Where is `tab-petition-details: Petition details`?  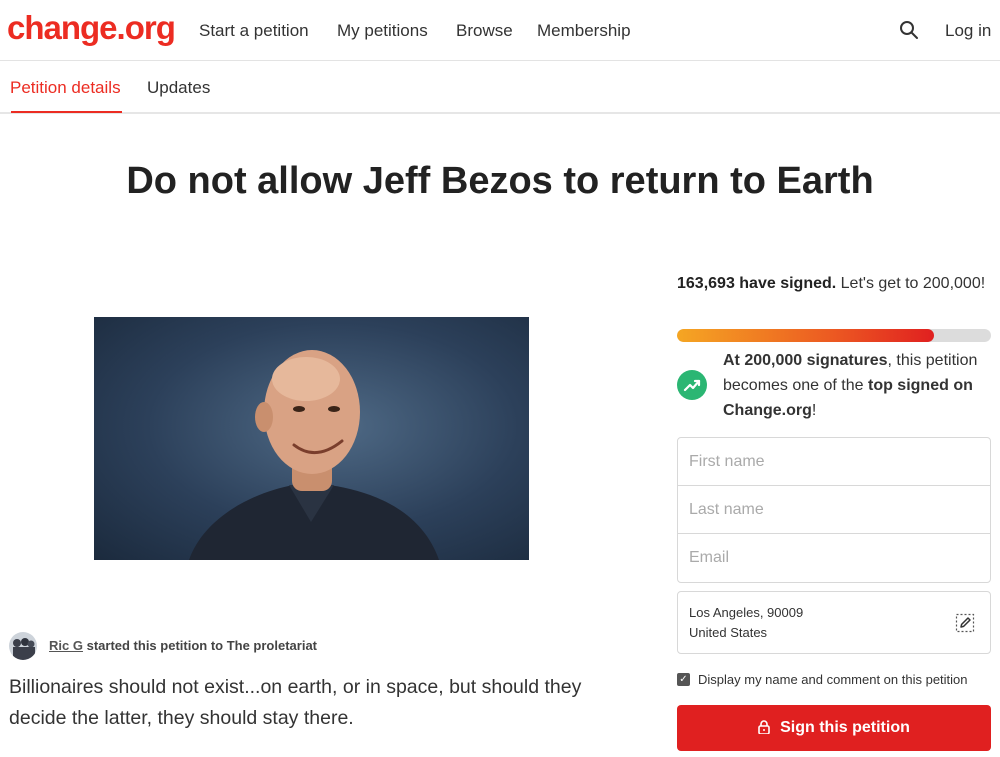
tab-petition-details: Petition details is located at coordinates (65, 88).